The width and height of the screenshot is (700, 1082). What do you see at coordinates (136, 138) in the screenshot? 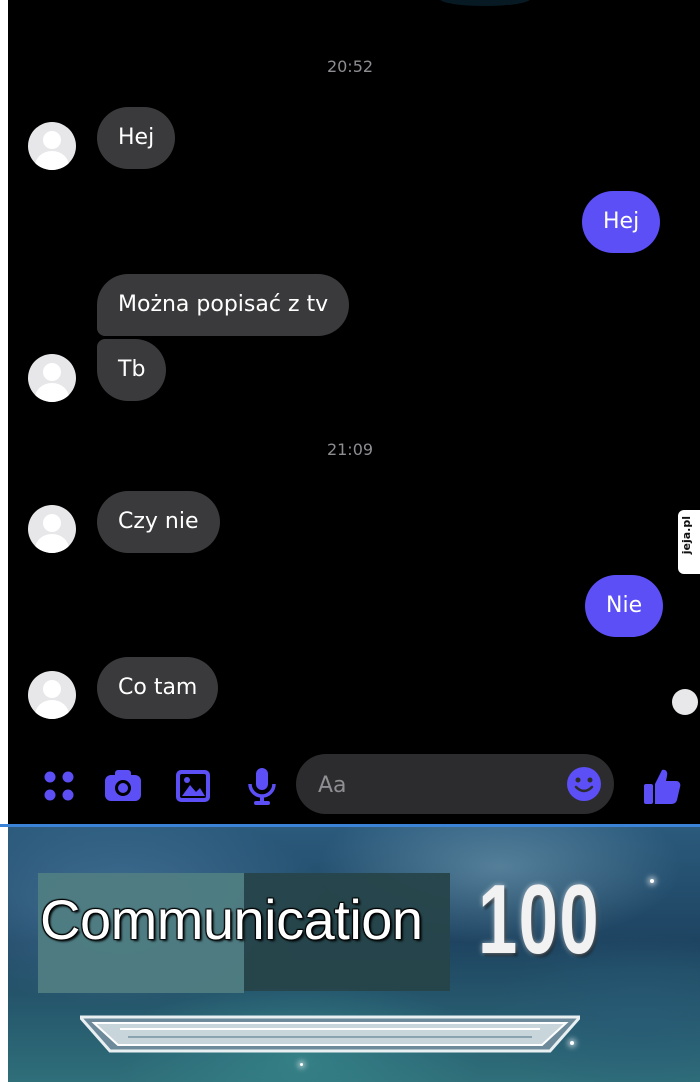
I see `incoming-message: Hej` at bounding box center [136, 138].